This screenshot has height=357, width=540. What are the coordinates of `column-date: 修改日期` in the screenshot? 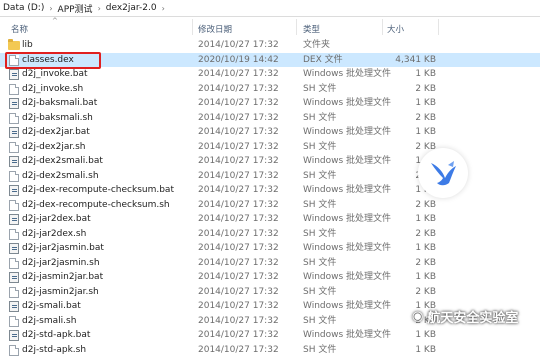 It's located at (215, 29).